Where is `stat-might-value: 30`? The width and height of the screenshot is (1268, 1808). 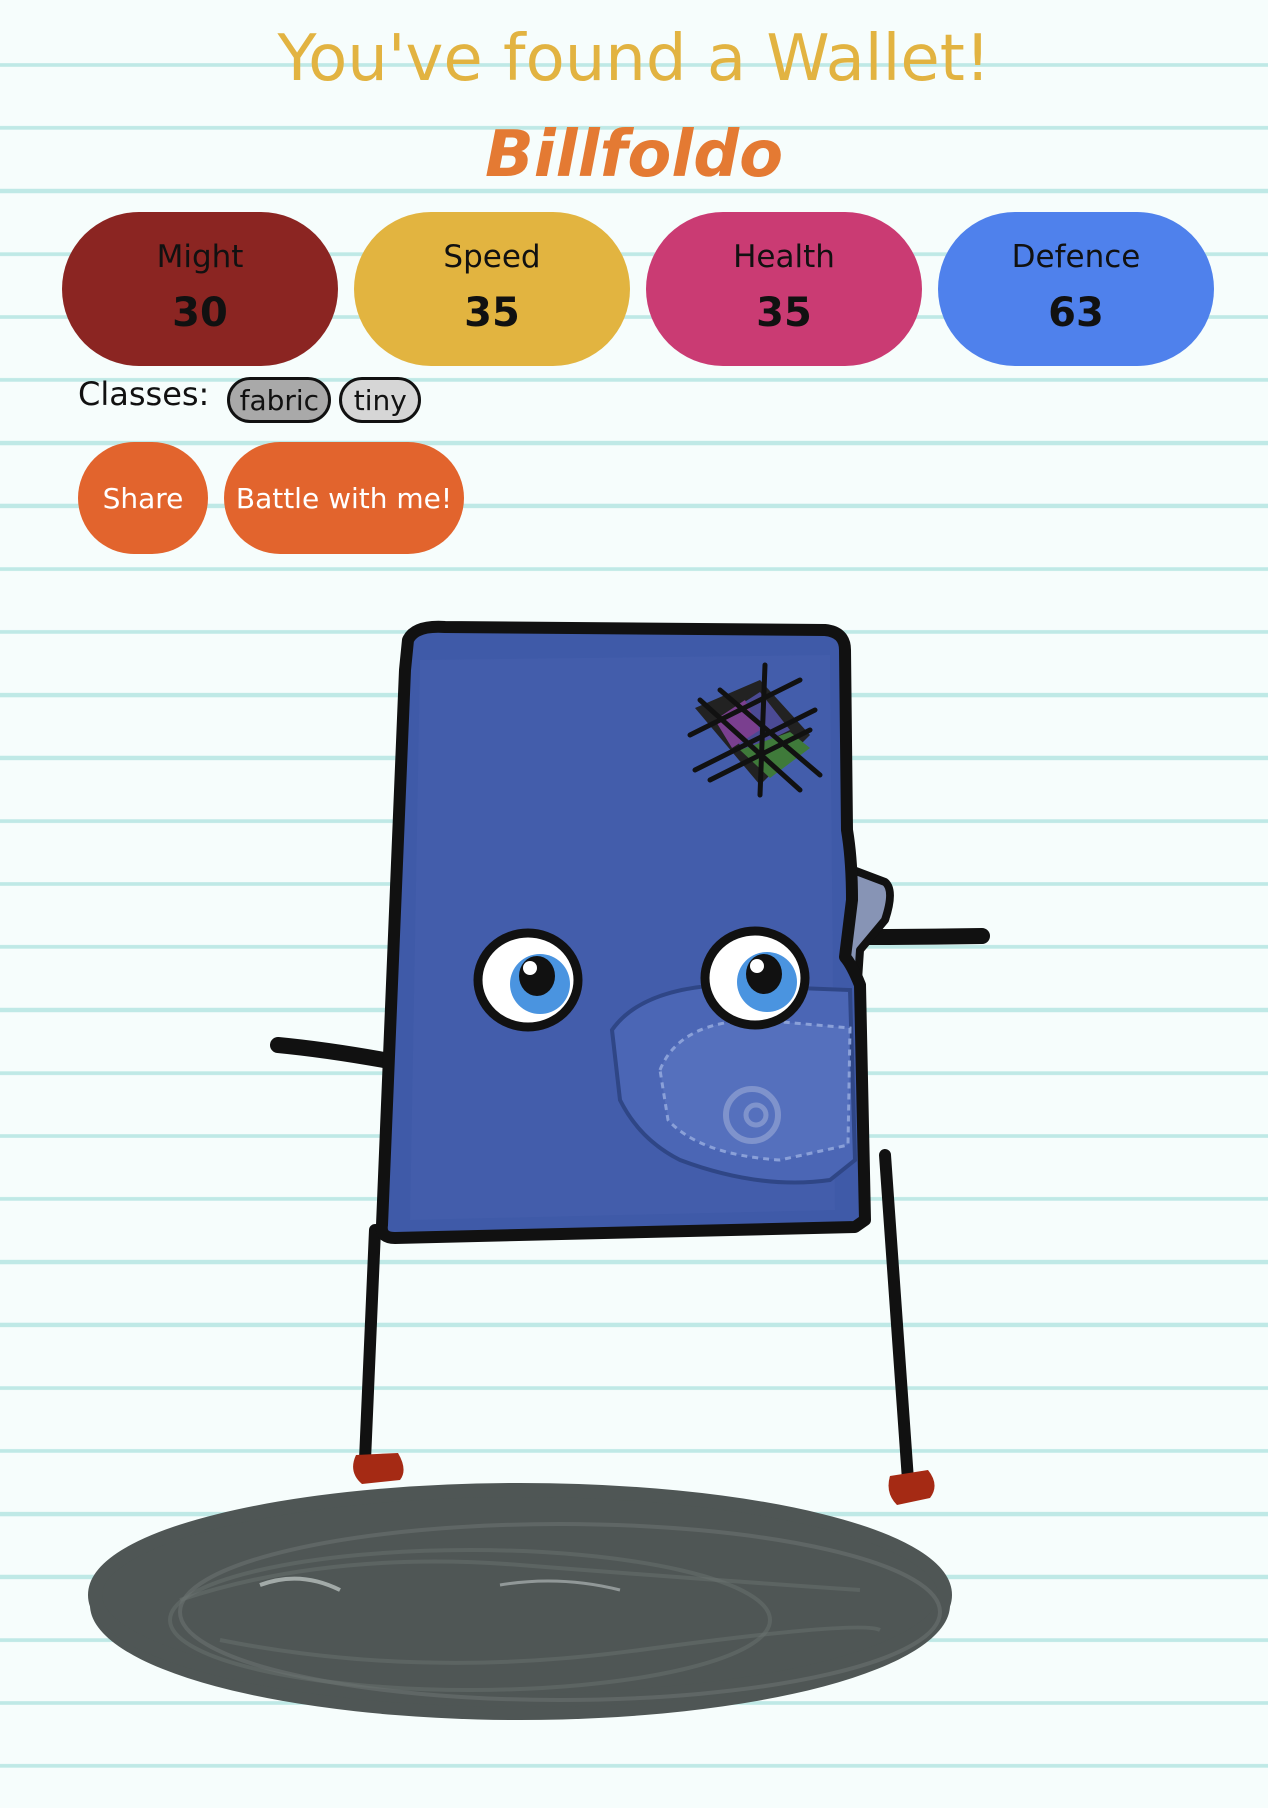
stat-might-value: 30 is located at coordinates (200, 313).